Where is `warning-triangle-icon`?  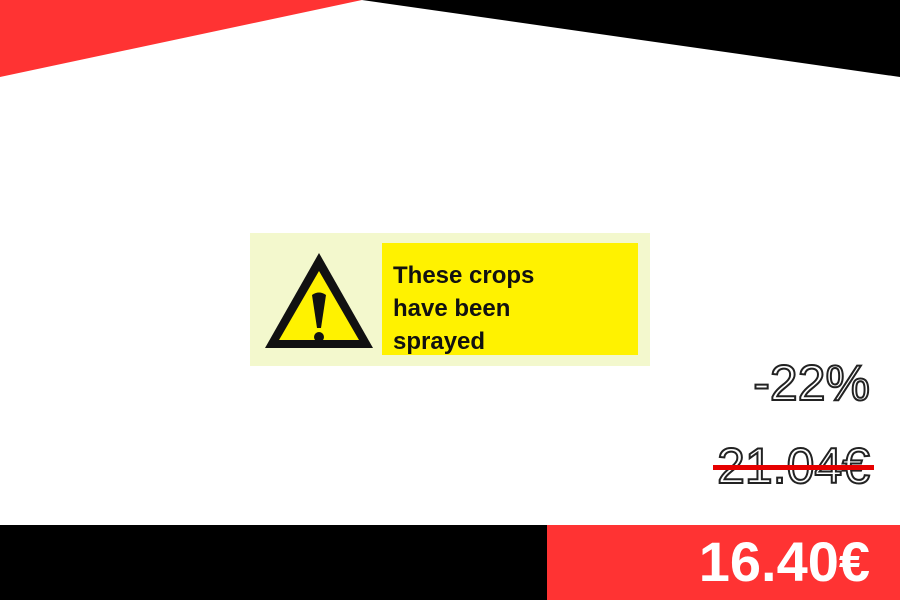
warning-triangle-icon is located at coordinates (319, 300).